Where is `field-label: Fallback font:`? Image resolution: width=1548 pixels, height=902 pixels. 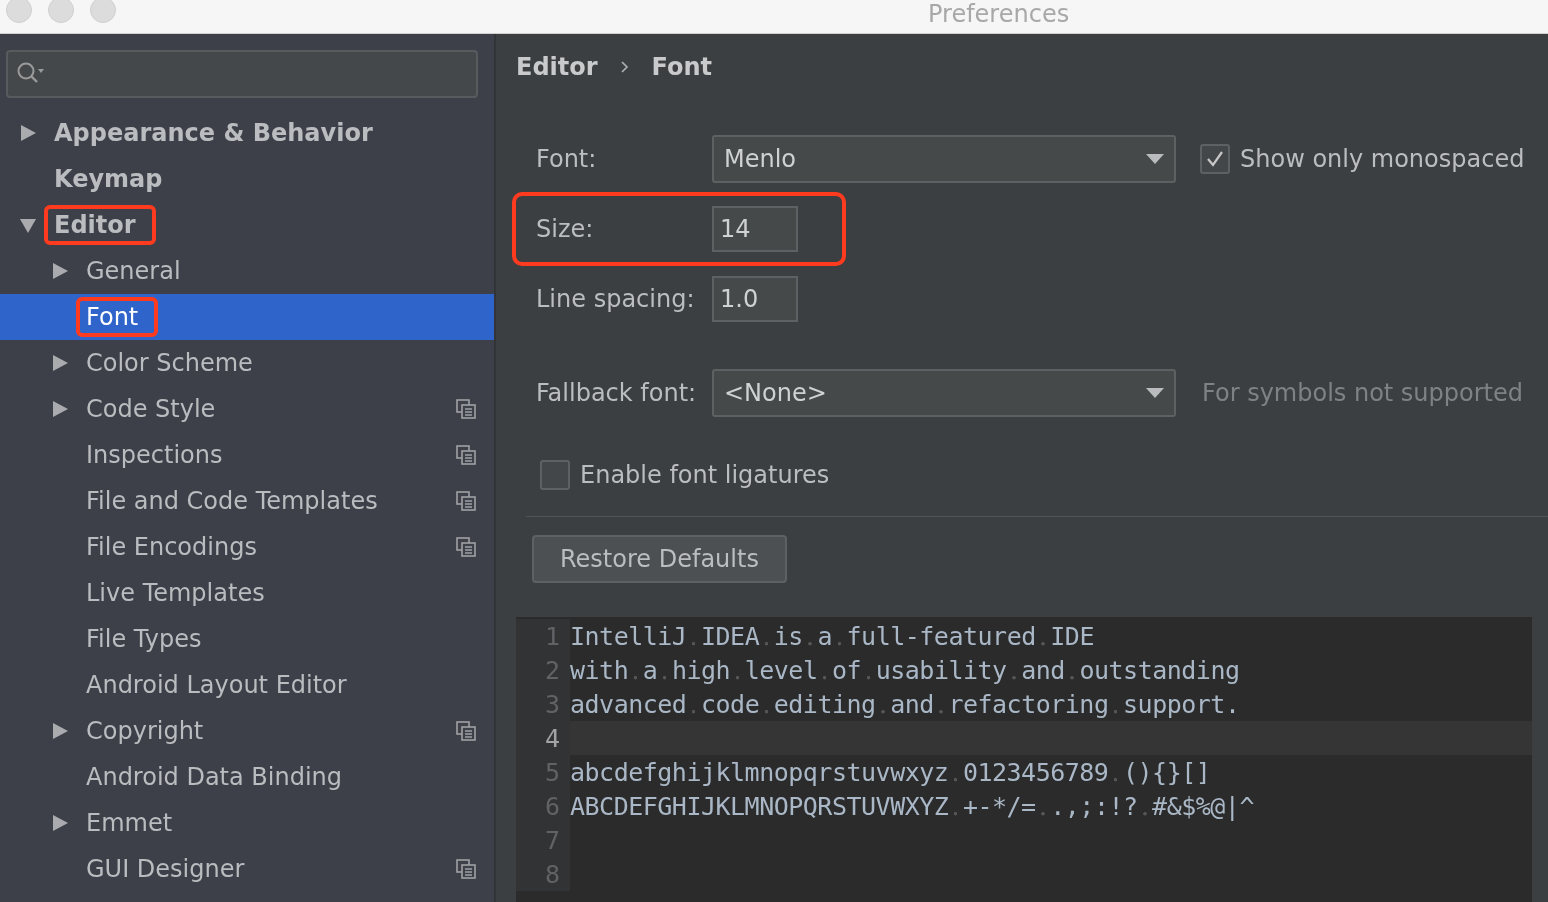
field-label: Fallback font: is located at coordinates (617, 393).